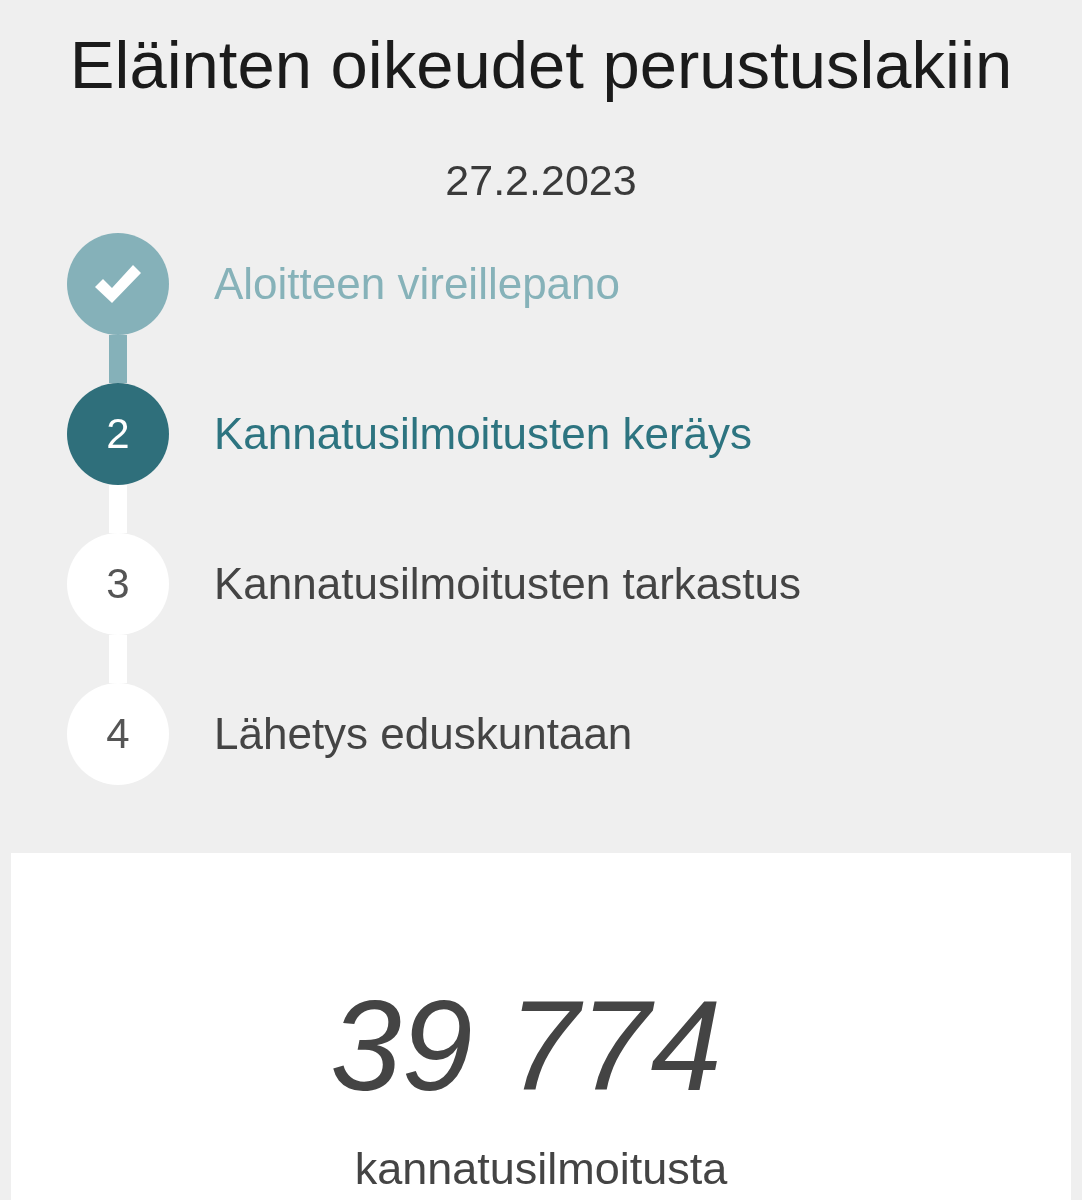 This screenshot has height=1200, width=1082. What do you see at coordinates (118, 734) in the screenshot?
I see `step-number: 4` at bounding box center [118, 734].